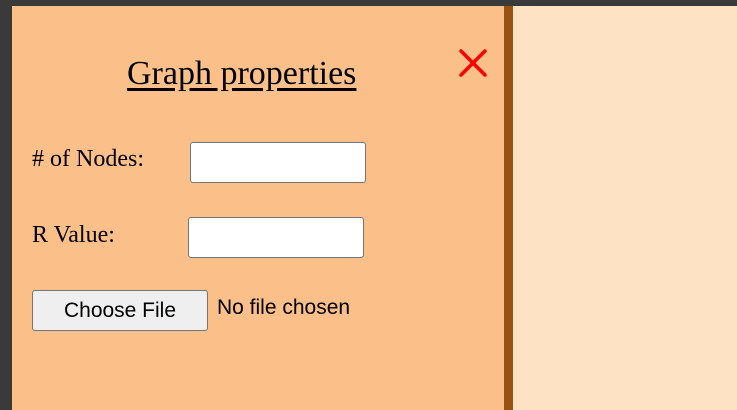 Image resolution: width=737 pixels, height=410 pixels. I want to click on panel-title: Graph properties, so click(242, 73).